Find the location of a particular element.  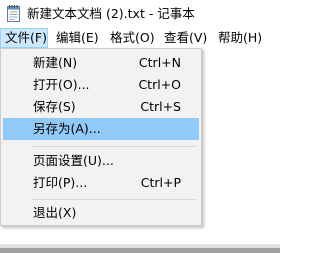

menu-help: 帮助(H) is located at coordinates (240, 38).